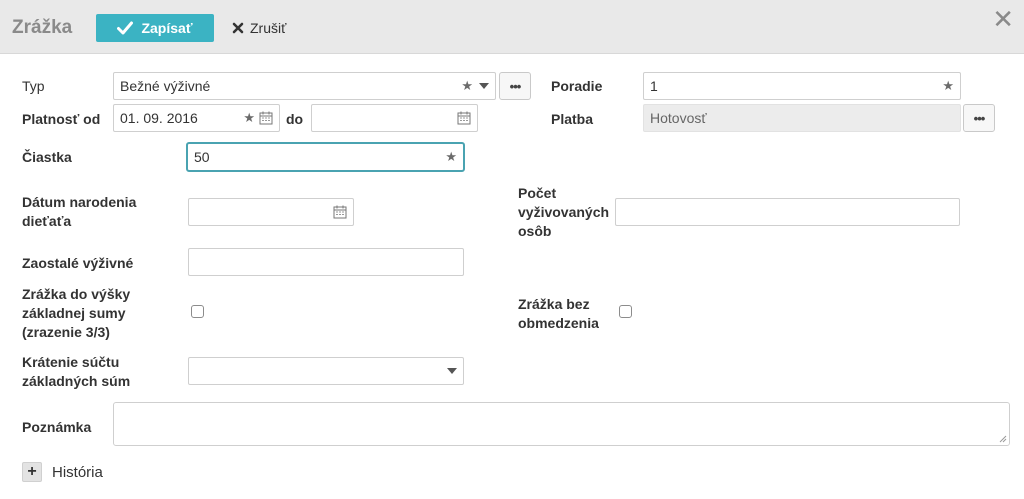 The height and width of the screenshot is (499, 1024). I want to click on poradie-label: Poradie, so click(577, 86).